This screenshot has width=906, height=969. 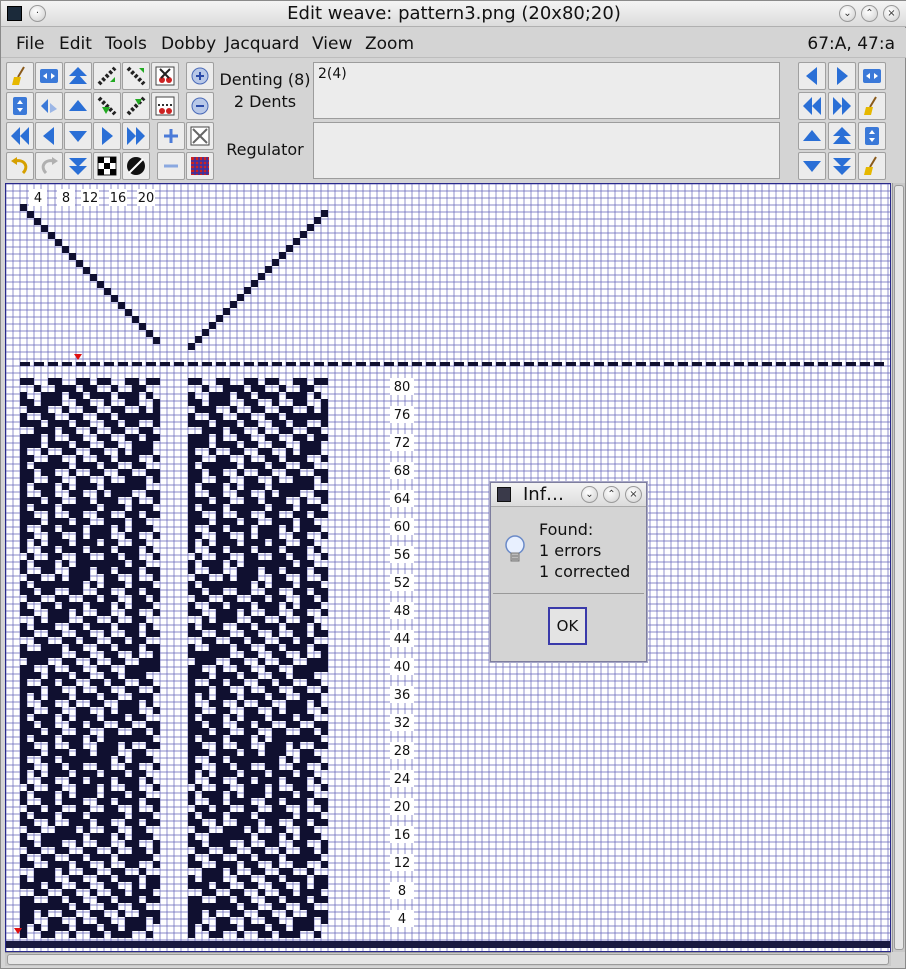 I want to click on cut-icon, so click(x=165, y=76).